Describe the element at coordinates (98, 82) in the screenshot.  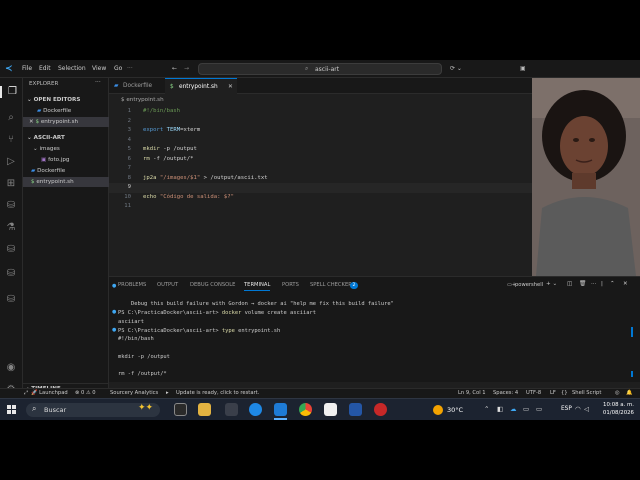
I see `explorer-more-icon: ···` at that location.